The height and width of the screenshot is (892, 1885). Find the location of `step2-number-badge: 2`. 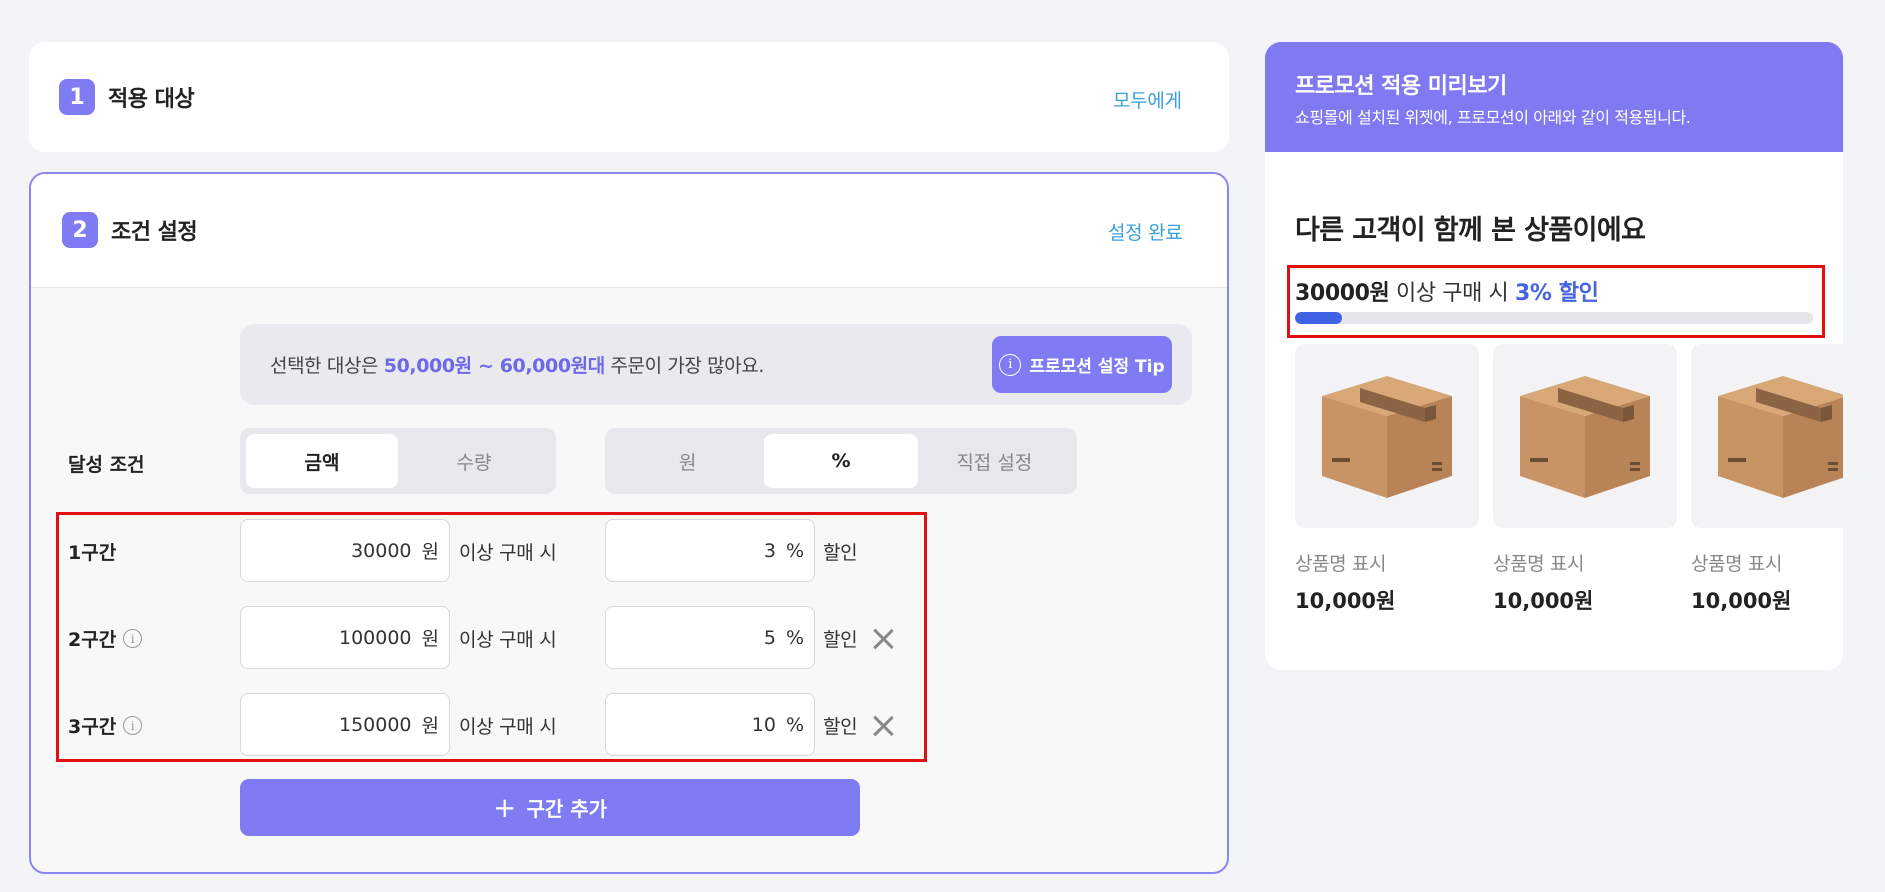

step2-number-badge: 2 is located at coordinates (80, 230).